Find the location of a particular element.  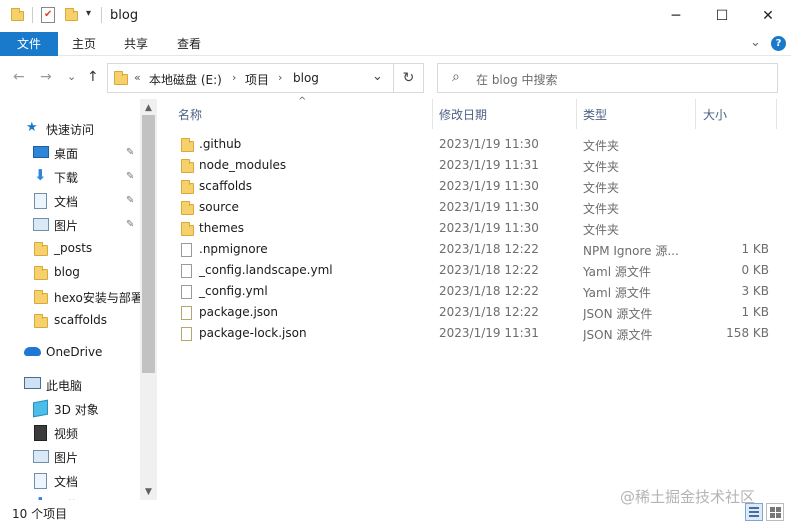

sidebar-item-downloads-pc: ⬇ 下载 is located at coordinates (70, 496).